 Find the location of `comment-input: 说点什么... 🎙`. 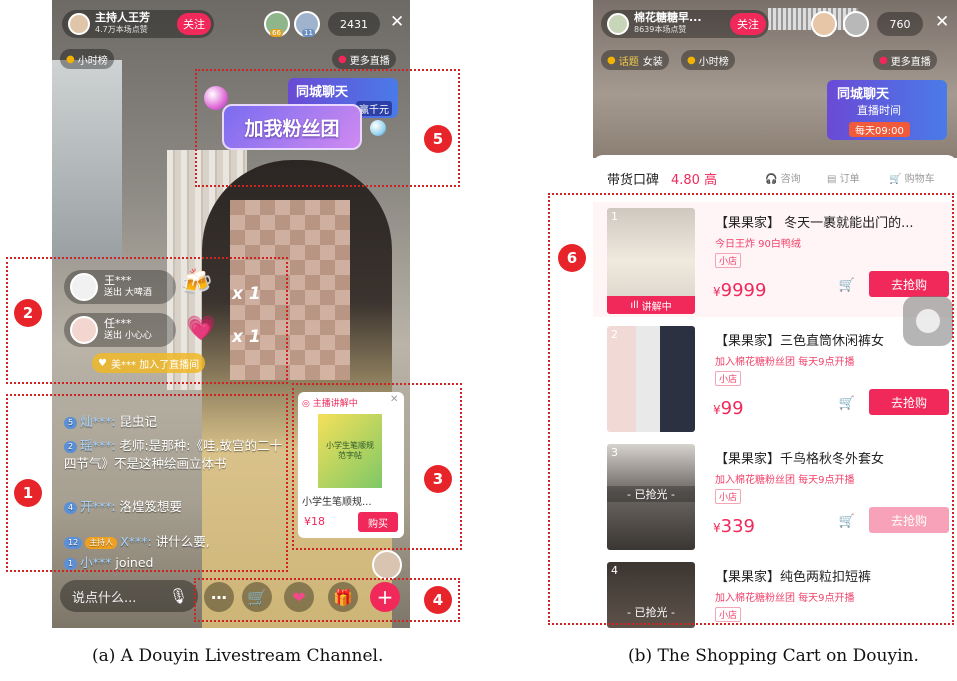

comment-input: 说点什么... 🎙 is located at coordinates (129, 596).